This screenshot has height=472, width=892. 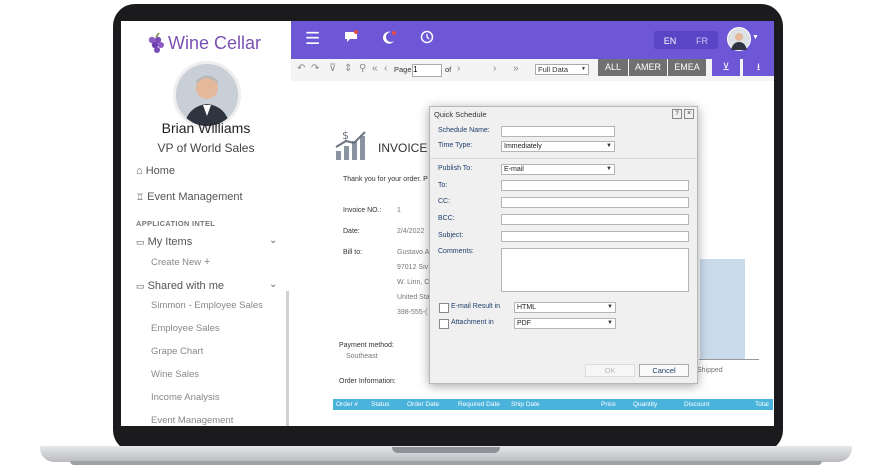 What do you see at coordinates (367, 381) in the screenshot?
I see `order-info-label: Order Information:` at bounding box center [367, 381].